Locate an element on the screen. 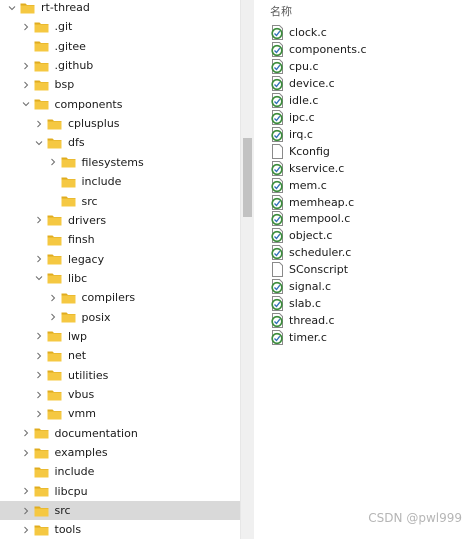 Image resolution: width=474 pixels, height=539 pixels. tree-item-label: src is located at coordinates (89, 201).